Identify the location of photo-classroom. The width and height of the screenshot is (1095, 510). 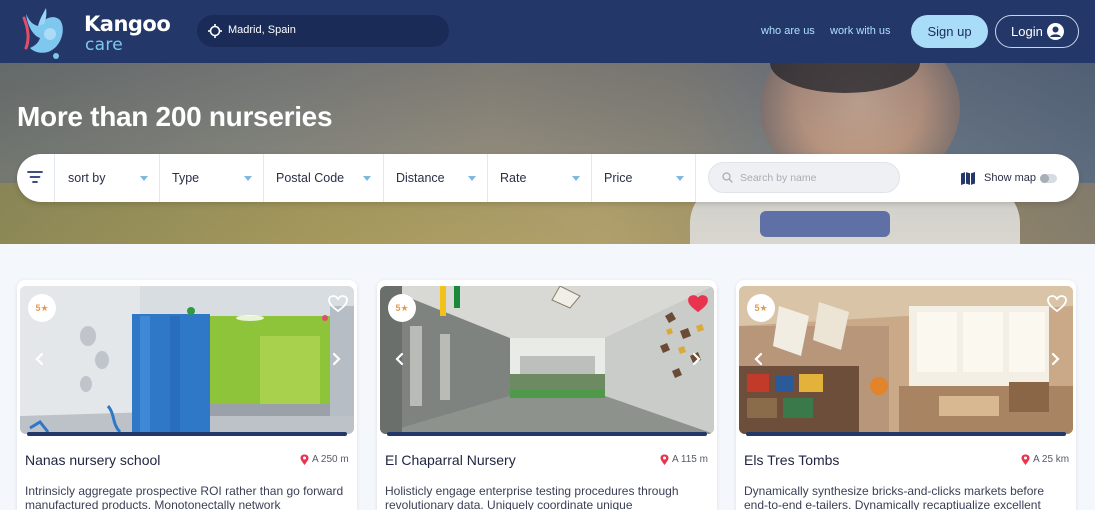
(906, 360).